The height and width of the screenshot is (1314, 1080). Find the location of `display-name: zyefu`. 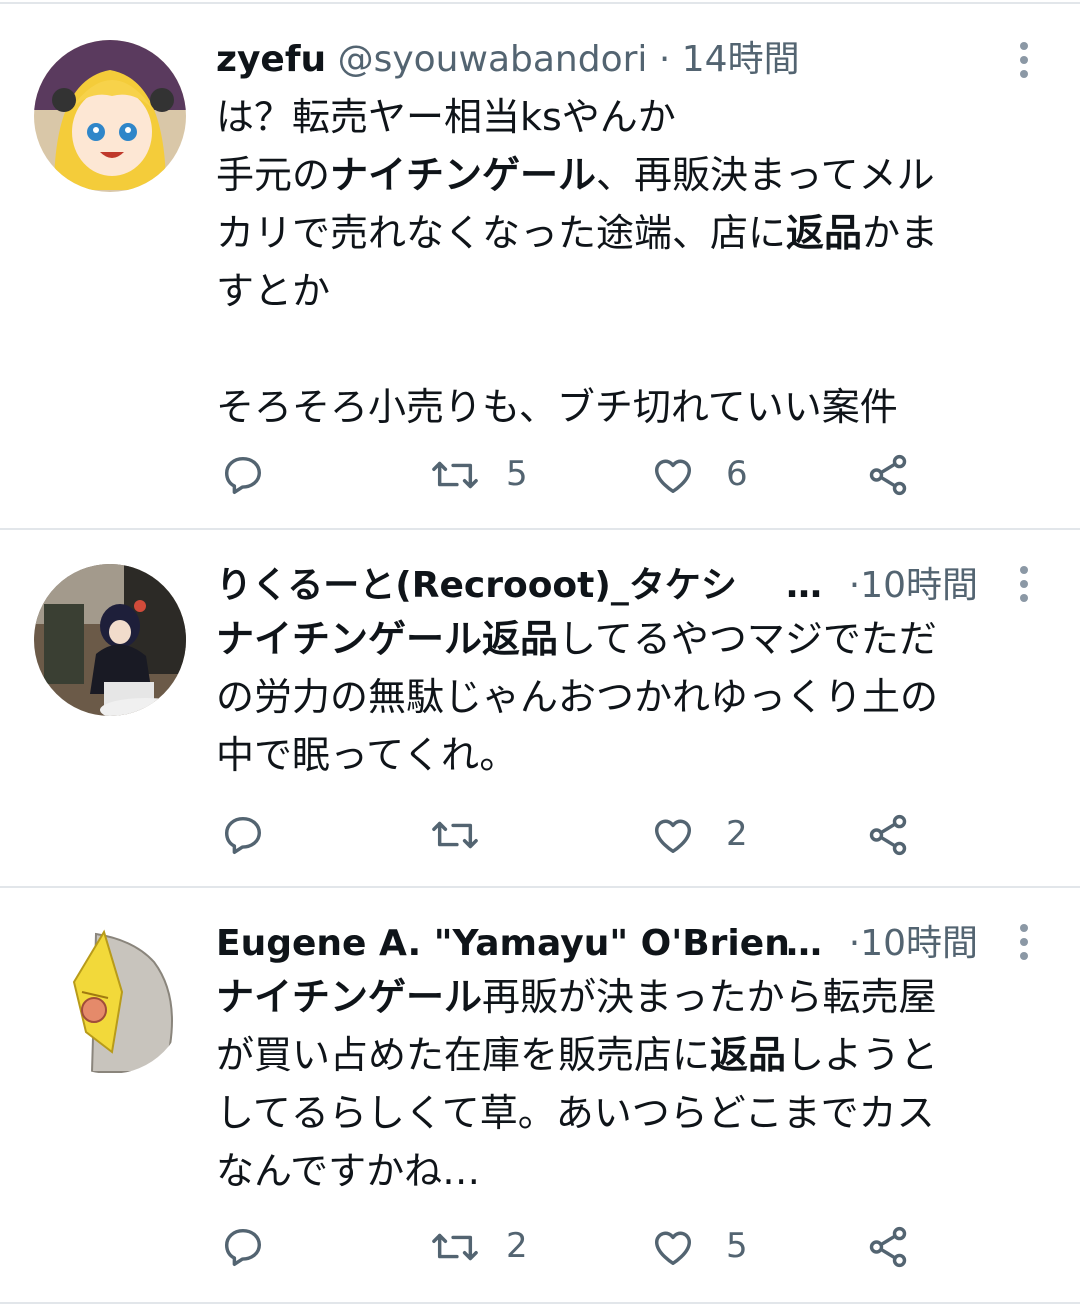

display-name: zyefu is located at coordinates (271, 59).